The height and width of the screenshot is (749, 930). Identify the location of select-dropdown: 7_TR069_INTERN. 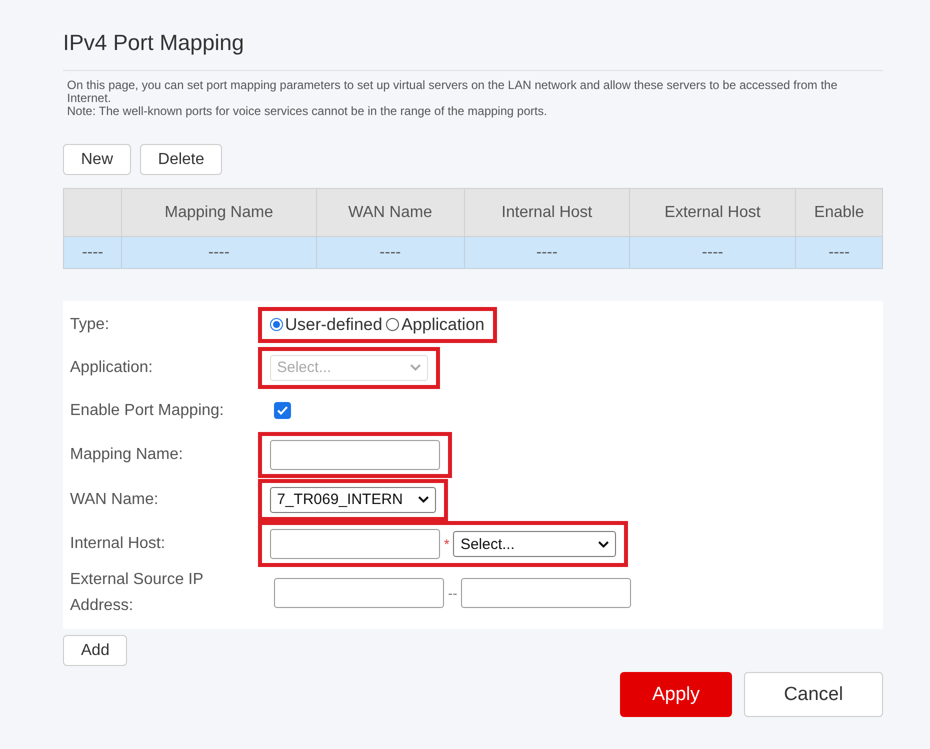
(353, 499).